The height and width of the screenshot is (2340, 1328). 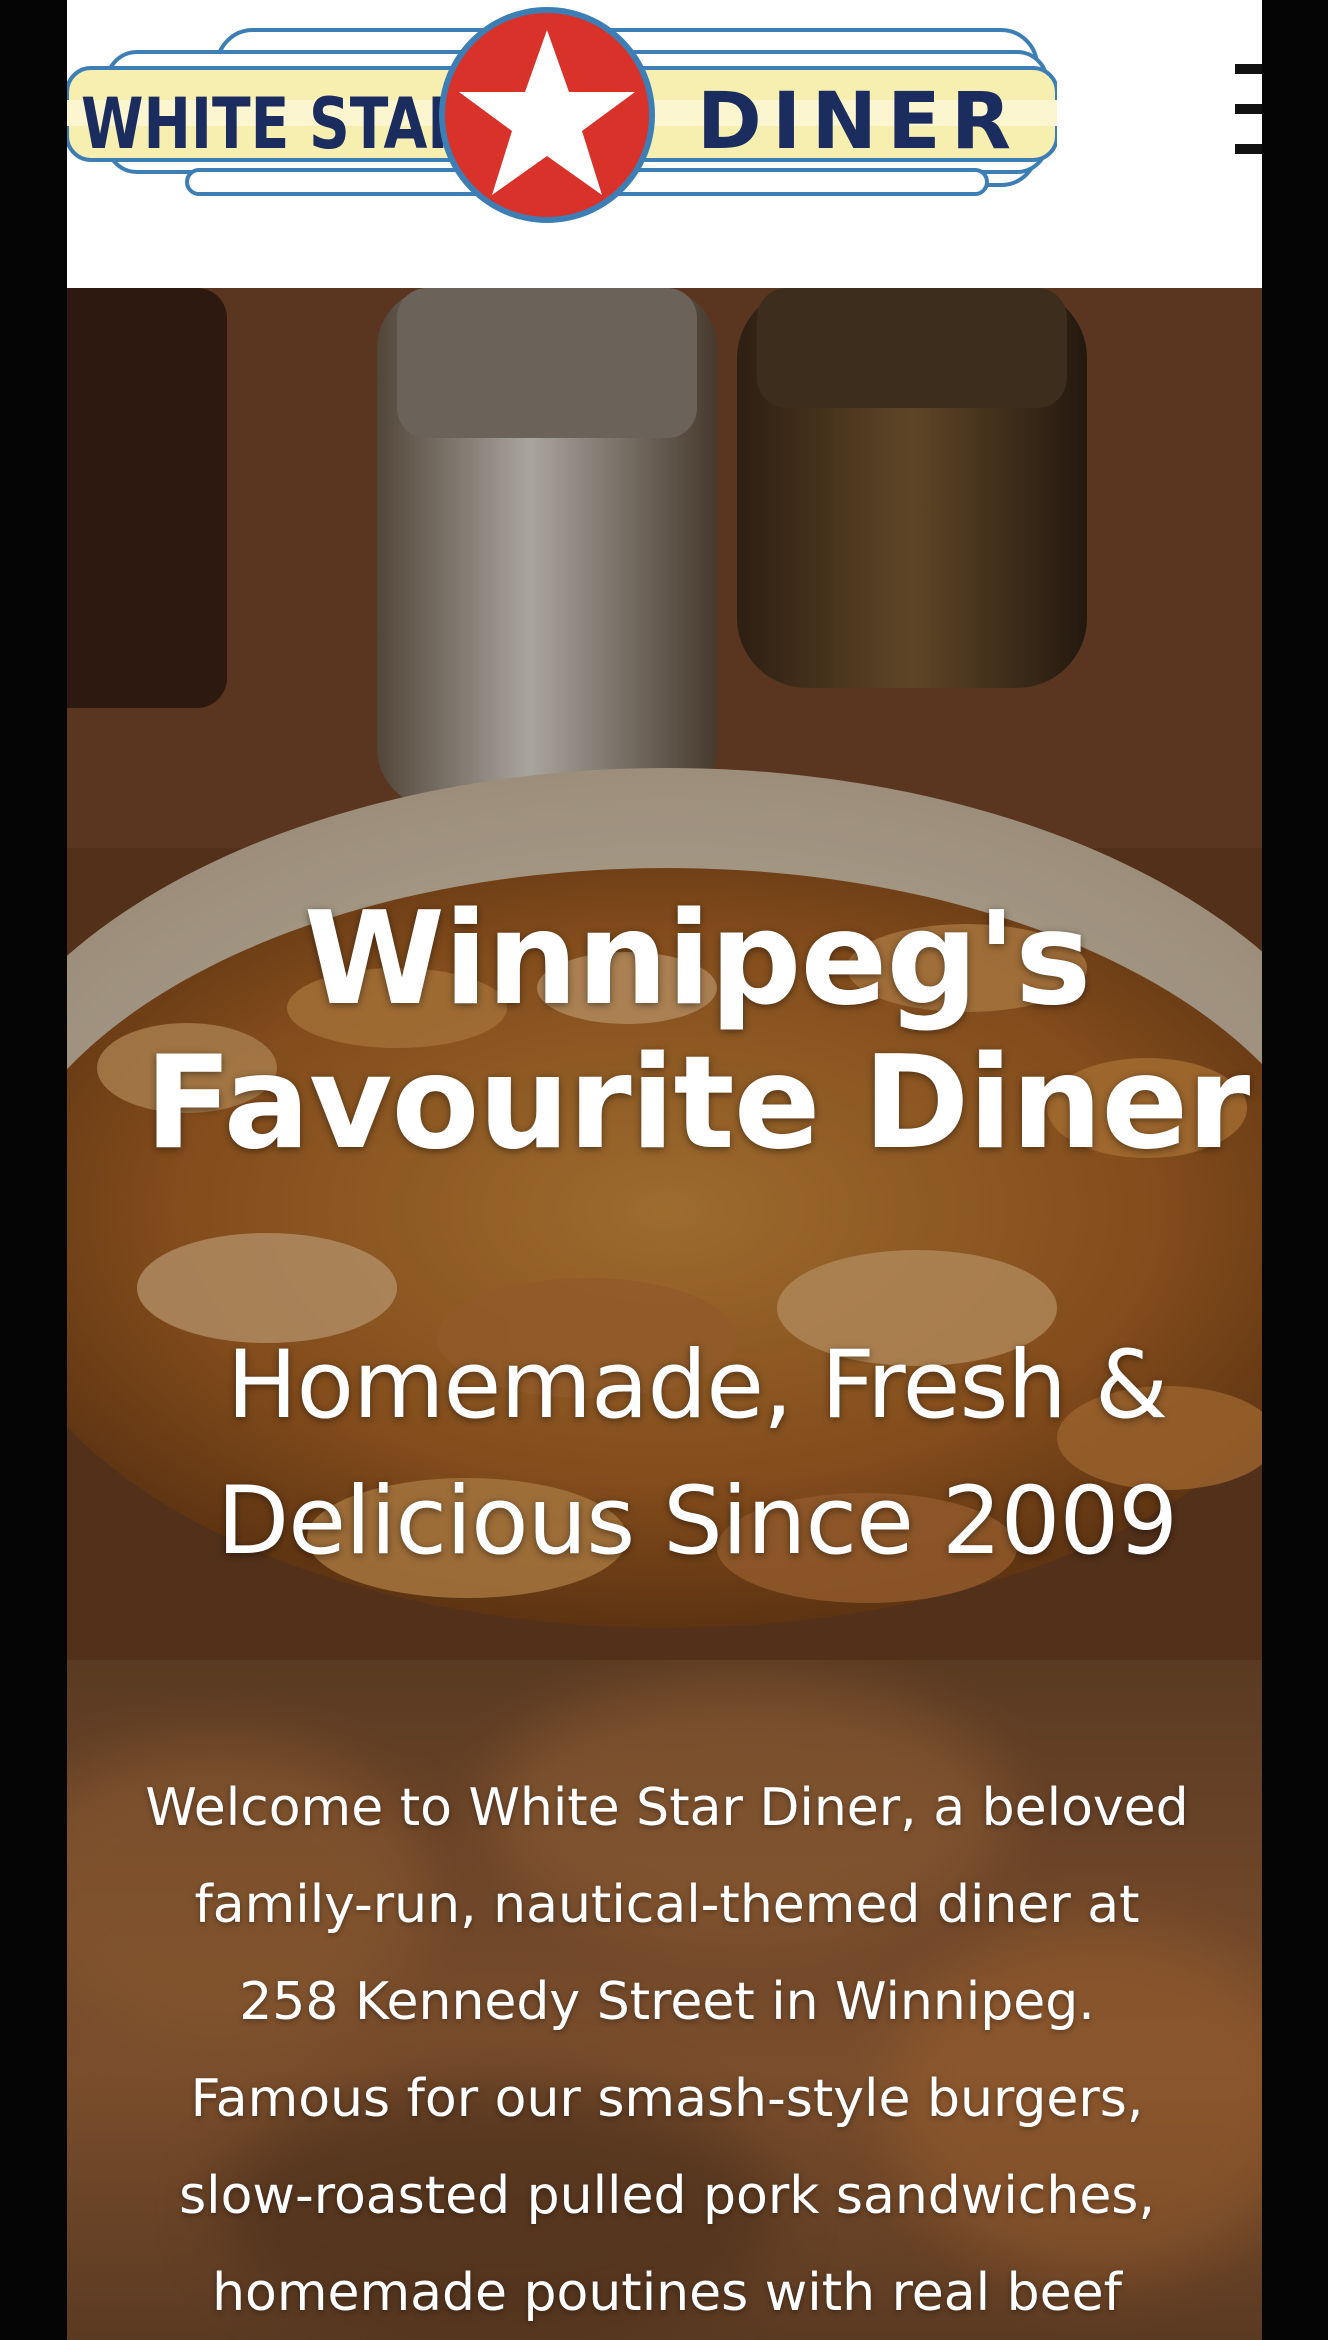 I want to click on intro-line: Welcome to White Star Diner, a beloved, so click(x=667, y=1808).